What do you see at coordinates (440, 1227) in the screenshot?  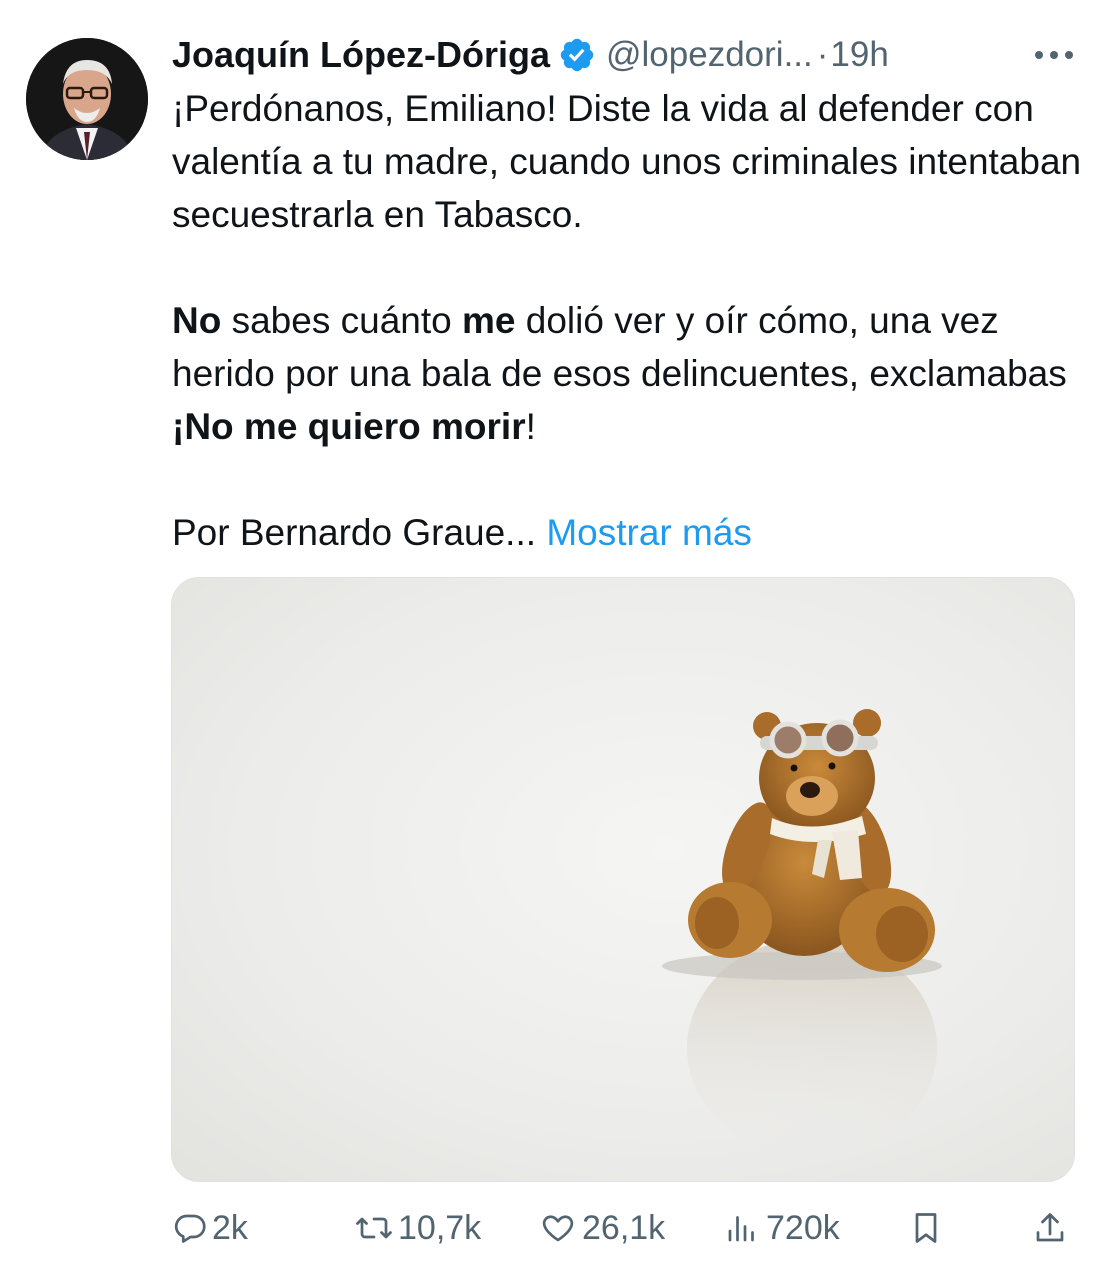 I see `repost-count: 10,7k` at bounding box center [440, 1227].